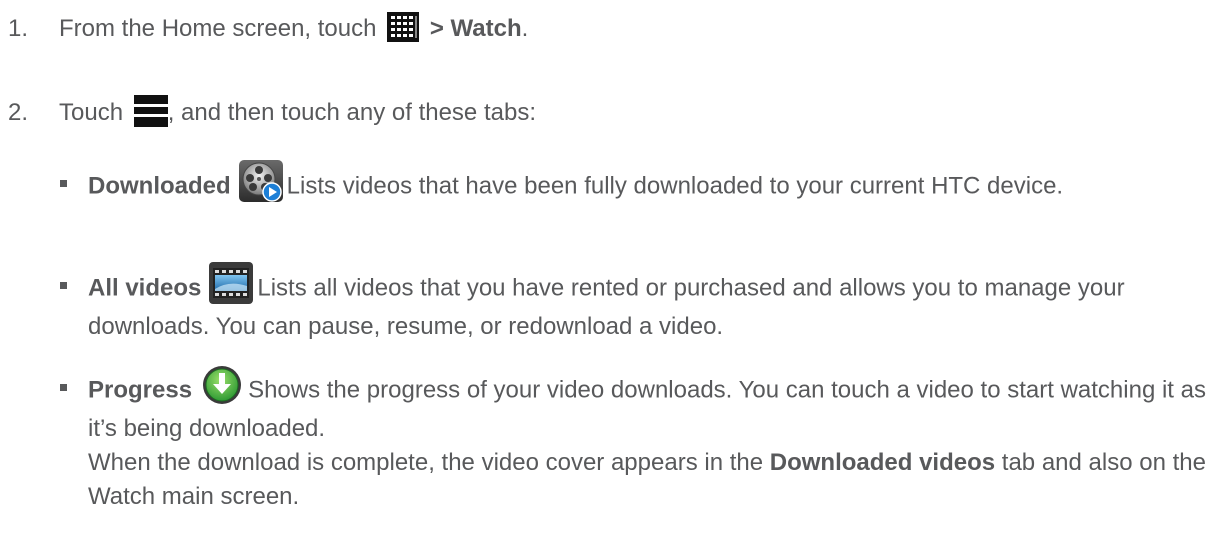 The width and height of the screenshot is (1215, 542). What do you see at coordinates (260, 181) in the screenshot?
I see `film-reel-play-icon` at bounding box center [260, 181].